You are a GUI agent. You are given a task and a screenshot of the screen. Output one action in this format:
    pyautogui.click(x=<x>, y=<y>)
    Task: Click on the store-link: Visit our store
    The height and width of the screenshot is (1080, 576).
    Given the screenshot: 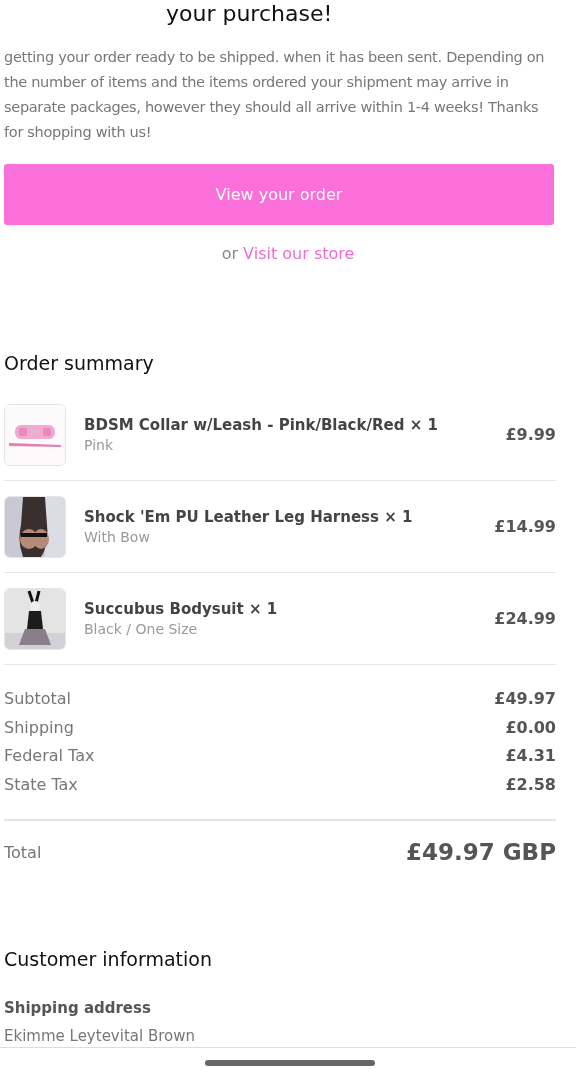 What is the action you would take?
    pyautogui.click(x=299, y=253)
    